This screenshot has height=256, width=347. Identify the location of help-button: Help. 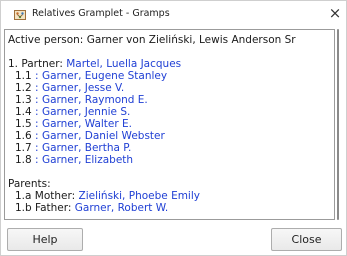
(45, 239).